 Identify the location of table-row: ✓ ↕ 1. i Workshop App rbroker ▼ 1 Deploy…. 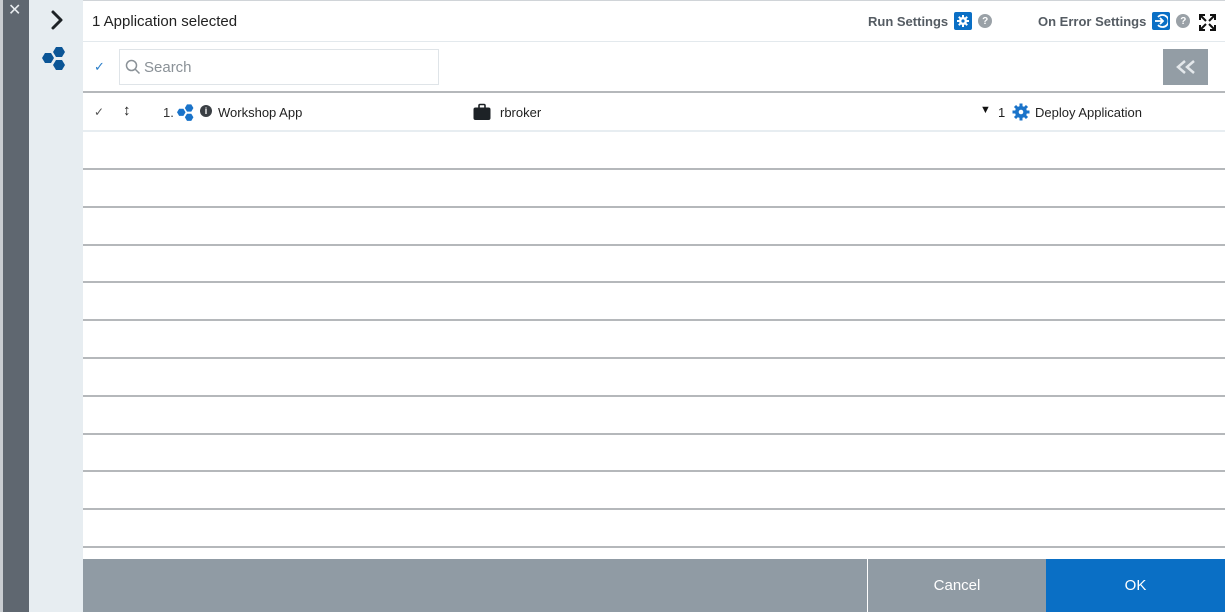
(654, 113).